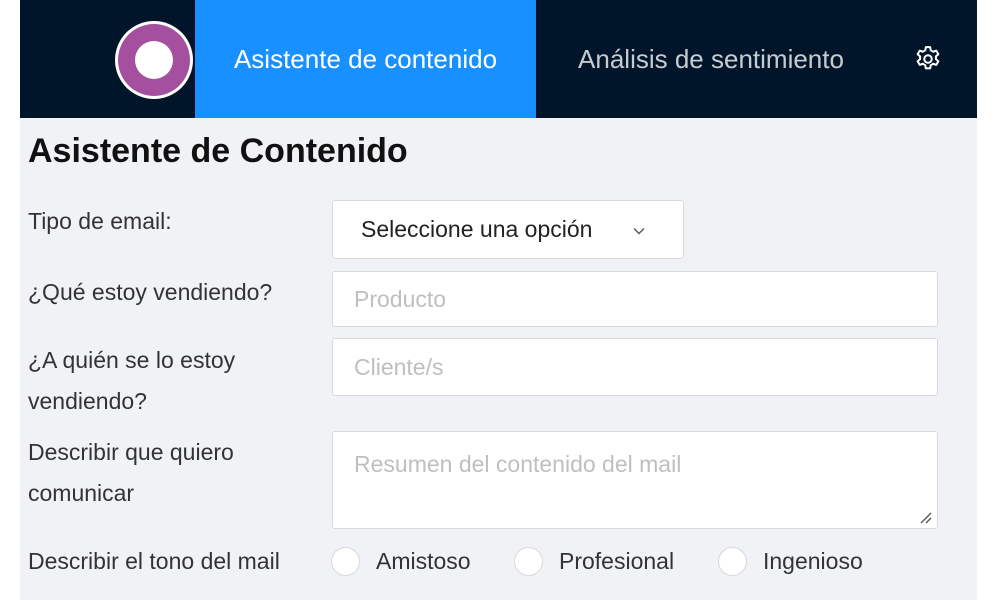 This screenshot has height=600, width=1000. I want to click on radio-label-profesional: Profesional, so click(616, 561).